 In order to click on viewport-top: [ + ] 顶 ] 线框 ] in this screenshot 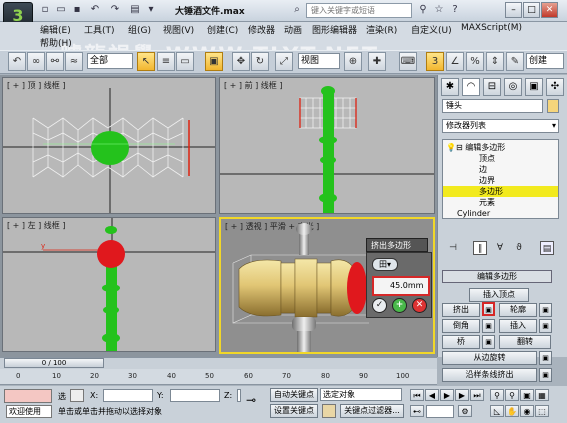, I will do `click(109, 145)`.